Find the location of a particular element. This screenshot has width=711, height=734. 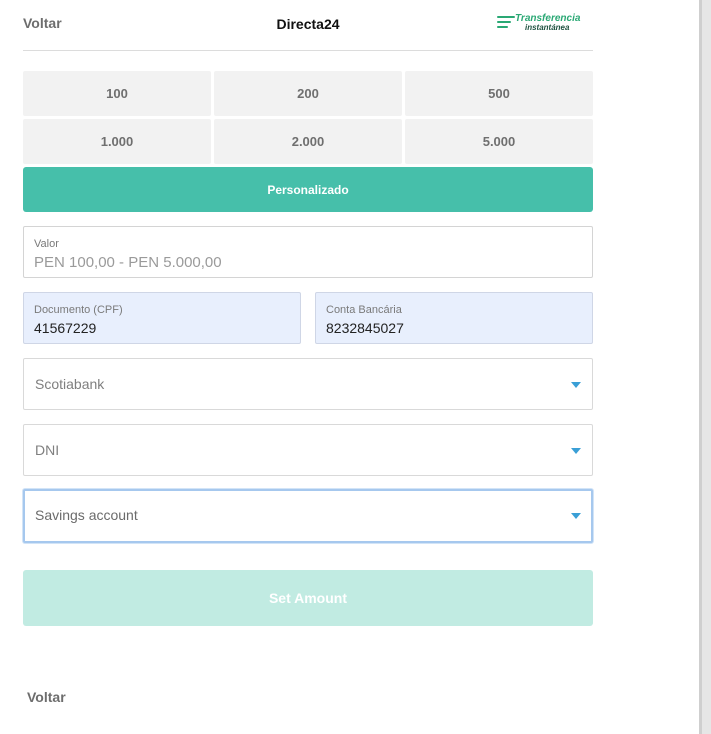

document-value: 41567229 is located at coordinates (65, 328).